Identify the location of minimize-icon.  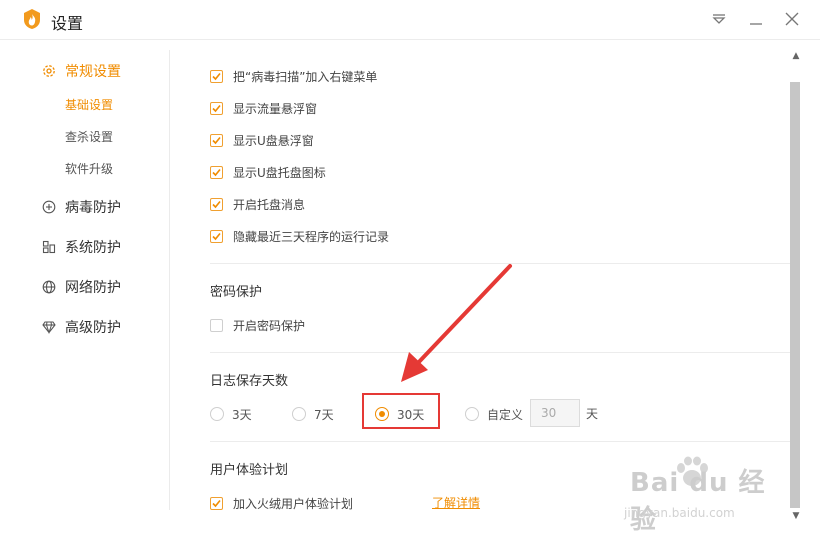
(756, 24).